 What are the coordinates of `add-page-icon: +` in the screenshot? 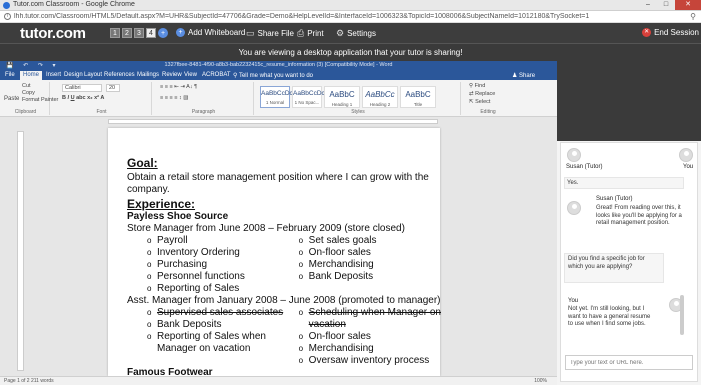 It's located at (163, 33).